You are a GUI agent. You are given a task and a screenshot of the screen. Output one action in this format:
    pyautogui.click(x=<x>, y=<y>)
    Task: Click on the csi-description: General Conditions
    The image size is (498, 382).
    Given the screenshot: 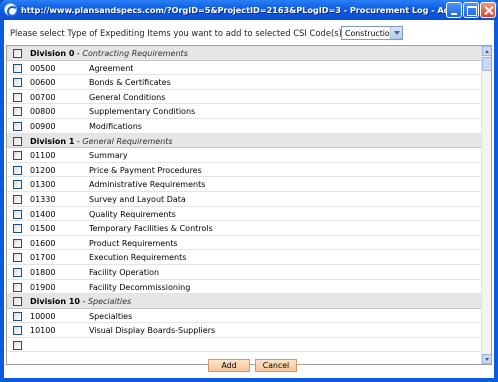 What is the action you would take?
    pyautogui.click(x=127, y=97)
    